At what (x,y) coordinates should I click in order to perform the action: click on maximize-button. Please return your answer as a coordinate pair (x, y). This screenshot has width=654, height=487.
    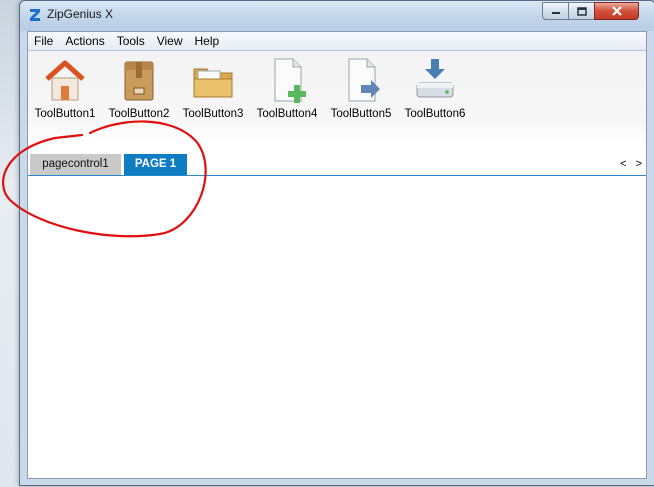
    Looking at the image, I should click on (581, 11).